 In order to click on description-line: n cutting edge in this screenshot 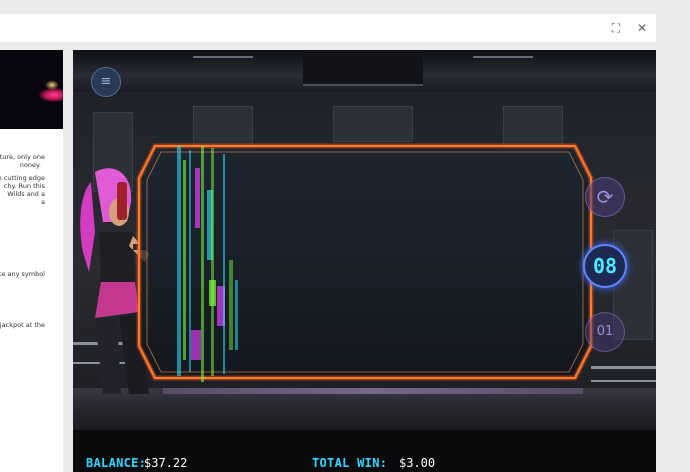, I will do `click(22, 178)`.